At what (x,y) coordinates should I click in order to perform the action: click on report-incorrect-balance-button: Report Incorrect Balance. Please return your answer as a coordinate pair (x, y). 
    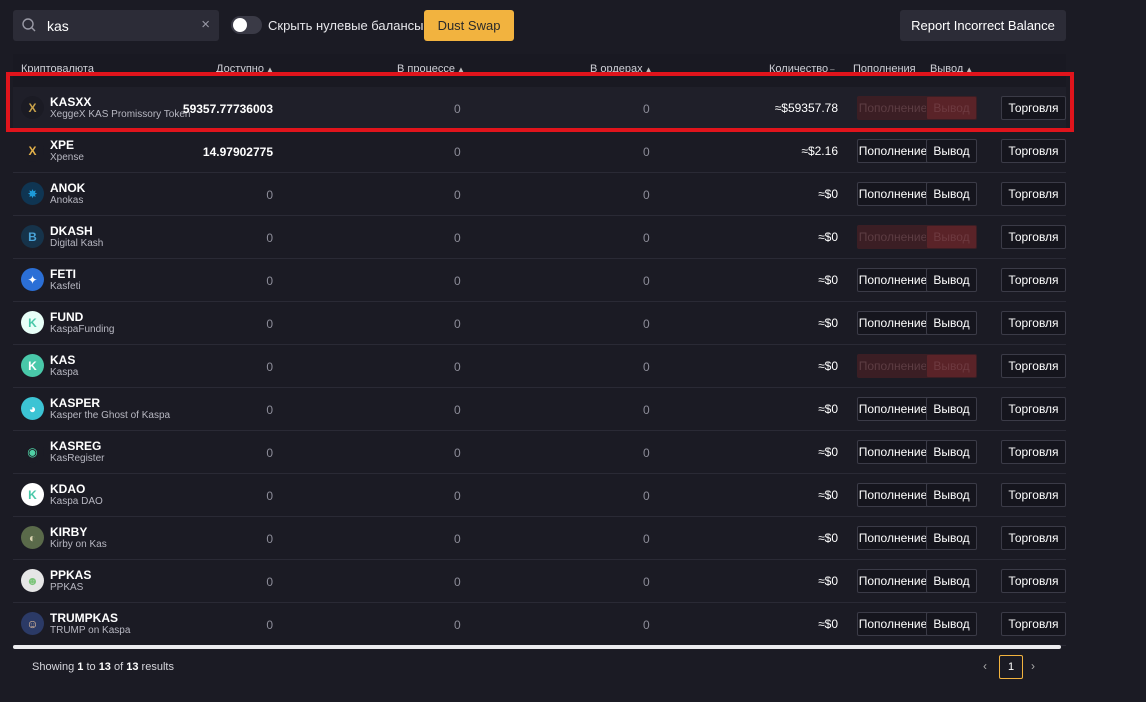
    Looking at the image, I should click on (983, 25).